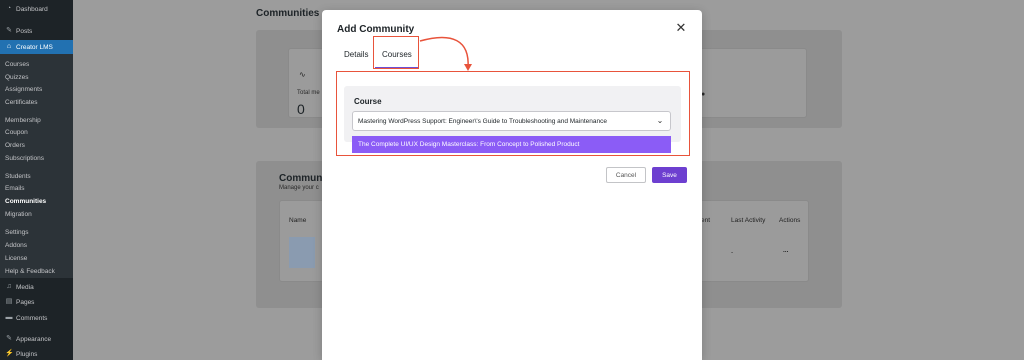 This screenshot has width=1024, height=360. What do you see at coordinates (376, 29) in the screenshot?
I see `modal-title: Add Community` at bounding box center [376, 29].